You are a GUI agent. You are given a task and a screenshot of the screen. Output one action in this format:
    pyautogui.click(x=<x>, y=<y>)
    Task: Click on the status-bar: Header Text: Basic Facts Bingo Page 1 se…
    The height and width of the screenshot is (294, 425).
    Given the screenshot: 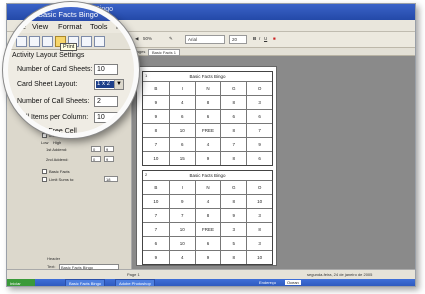 What is the action you would take?
    pyautogui.click(x=211, y=267)
    